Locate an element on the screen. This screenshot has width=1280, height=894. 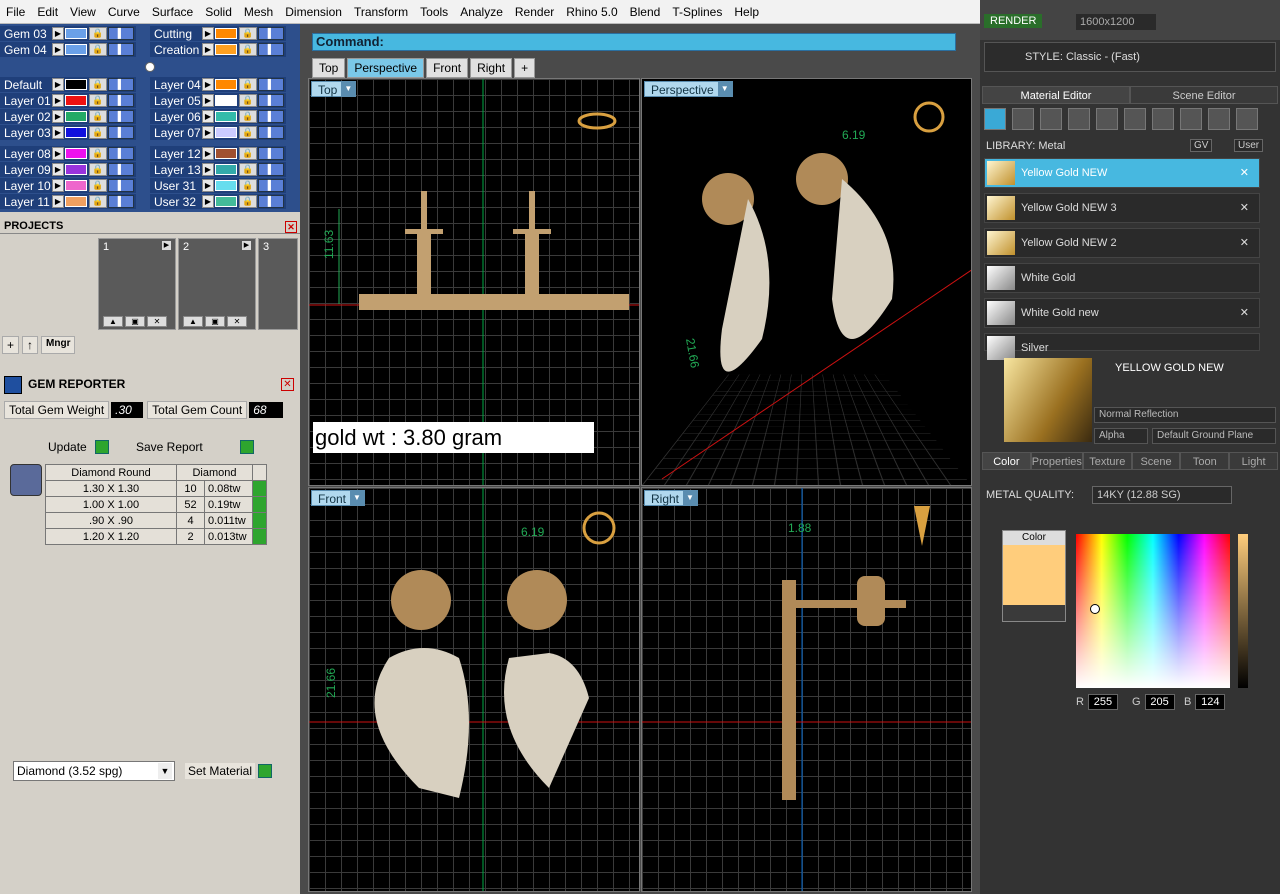
g-value: 205 is located at coordinates (1159, 702).